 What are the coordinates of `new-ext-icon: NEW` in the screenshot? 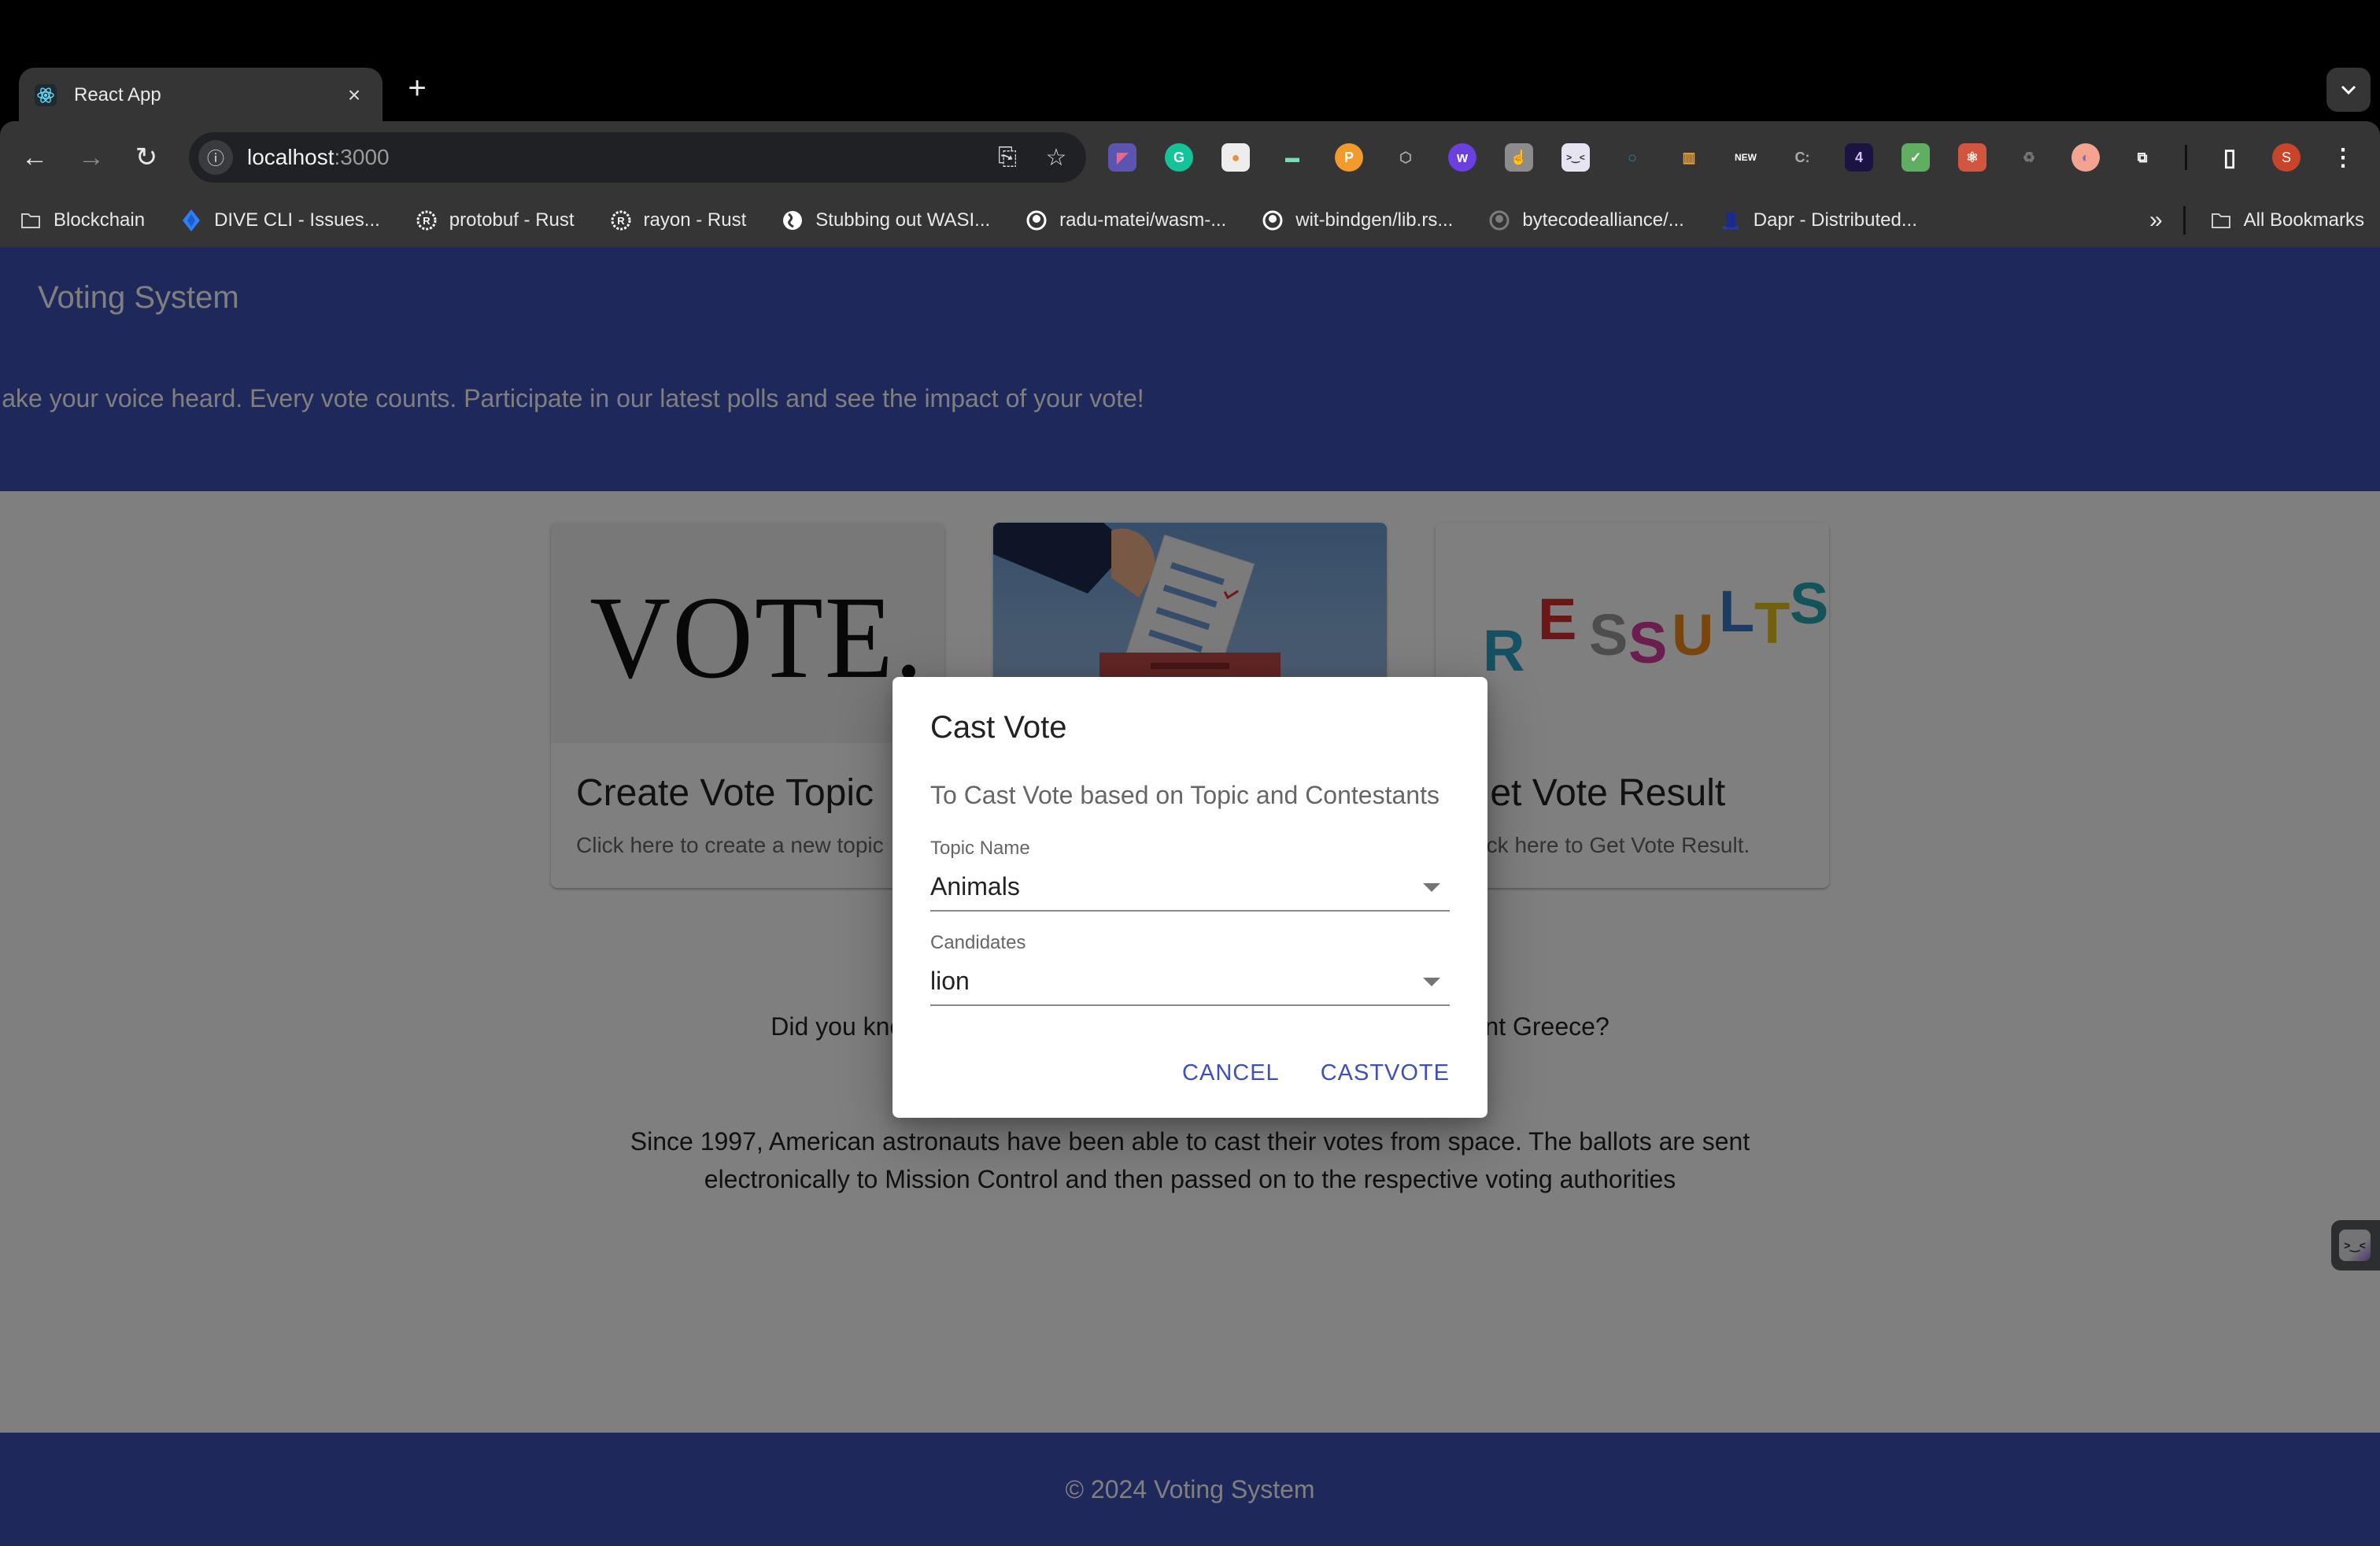 It's located at (1745, 157).